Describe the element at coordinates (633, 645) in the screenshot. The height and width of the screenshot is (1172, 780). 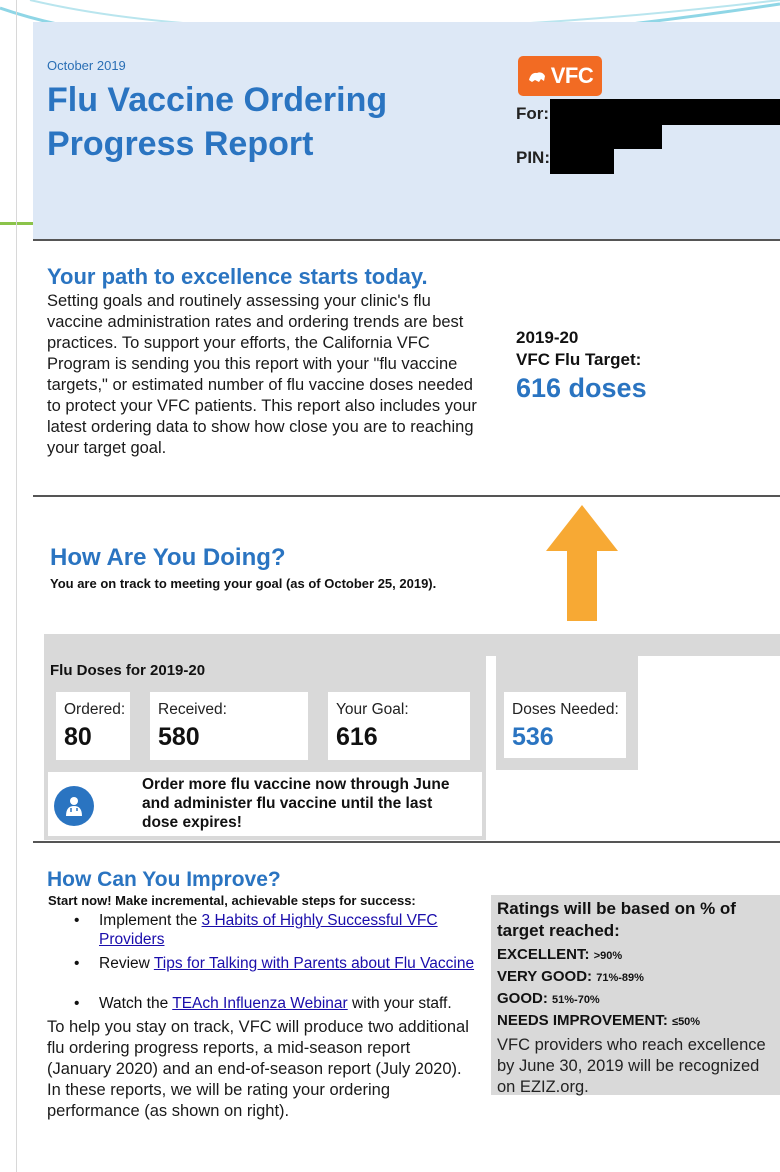
I see `doses-panel-band` at that location.